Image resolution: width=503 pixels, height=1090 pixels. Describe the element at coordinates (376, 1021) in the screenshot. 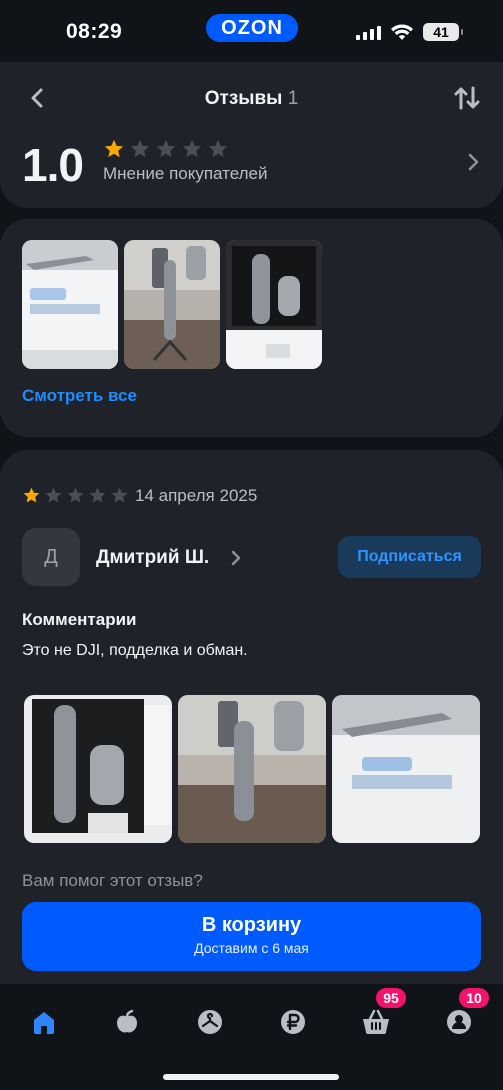

I see `cart-icon` at that location.